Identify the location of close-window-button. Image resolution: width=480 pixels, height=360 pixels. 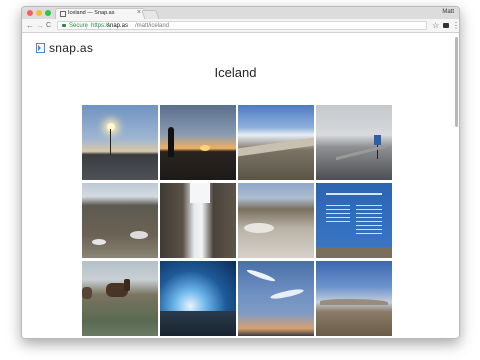
(30, 13).